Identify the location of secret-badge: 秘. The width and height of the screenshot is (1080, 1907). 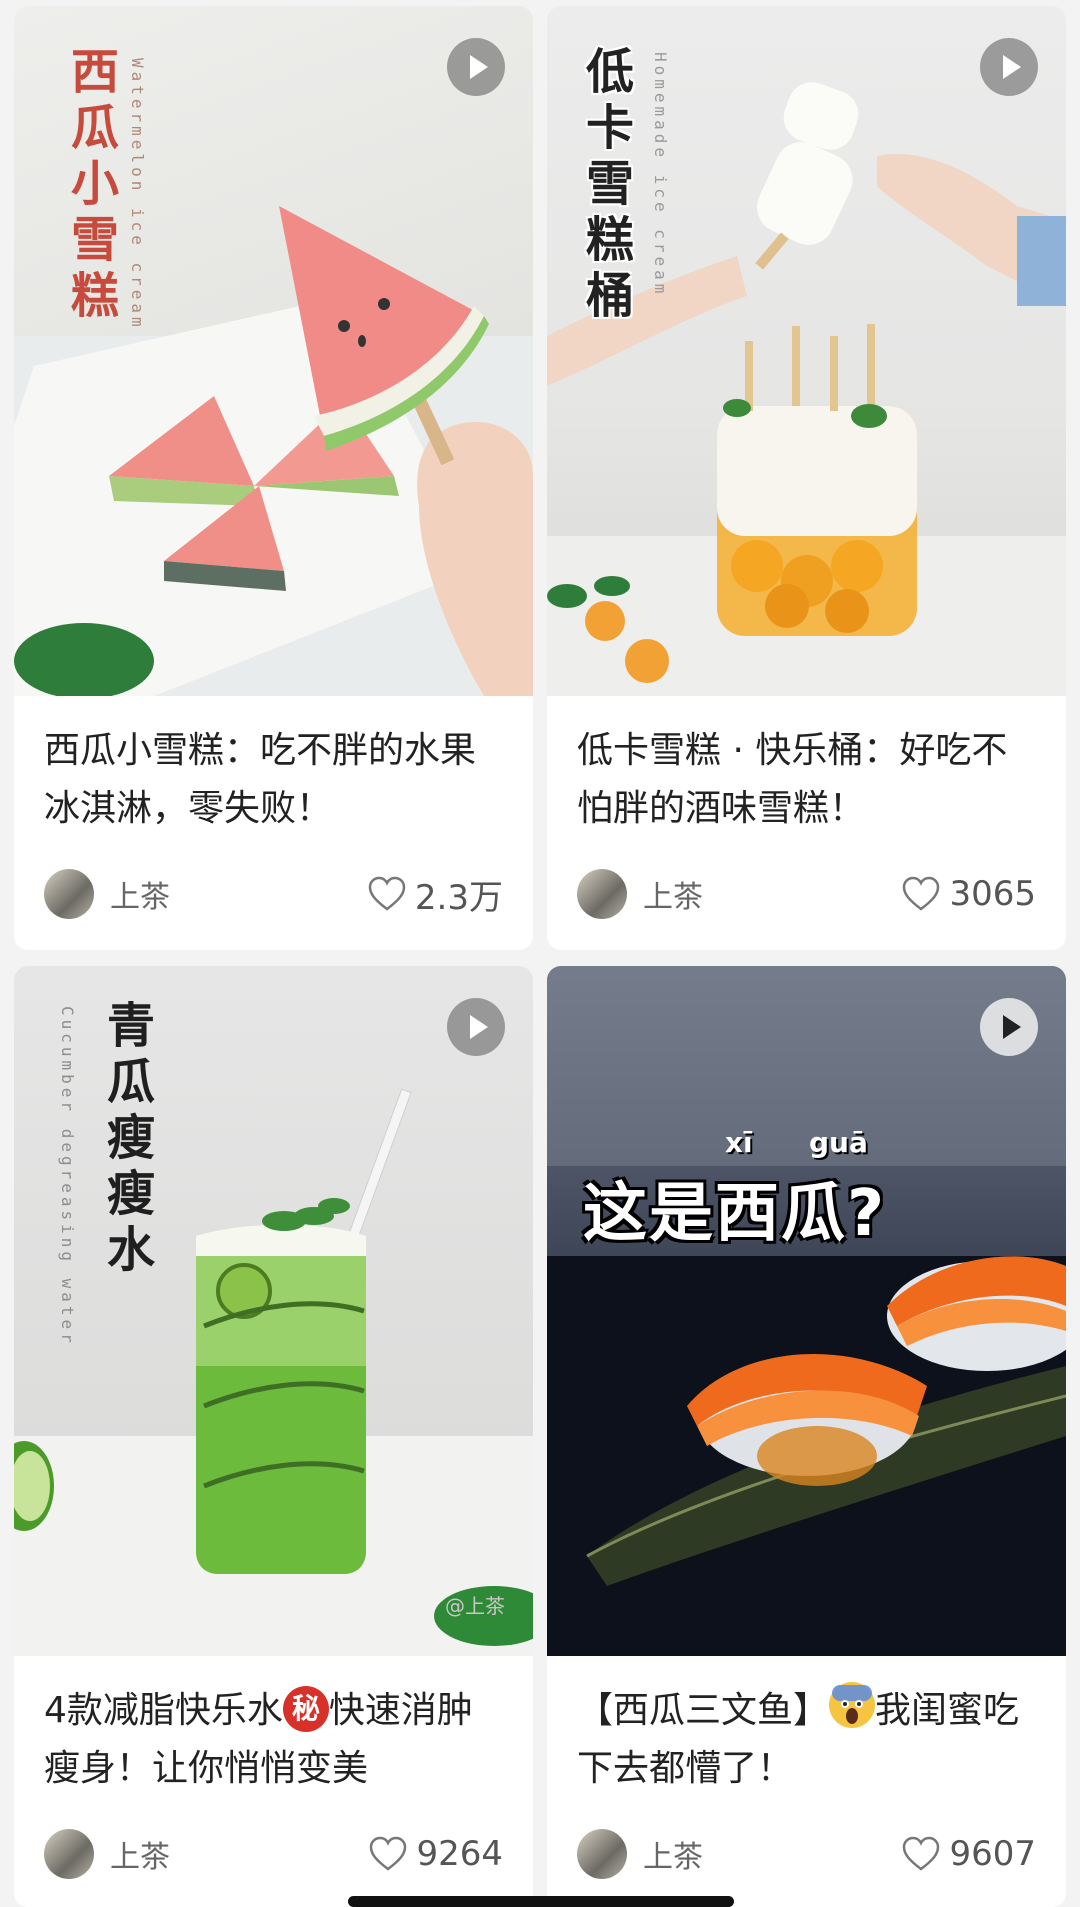
(305, 1709).